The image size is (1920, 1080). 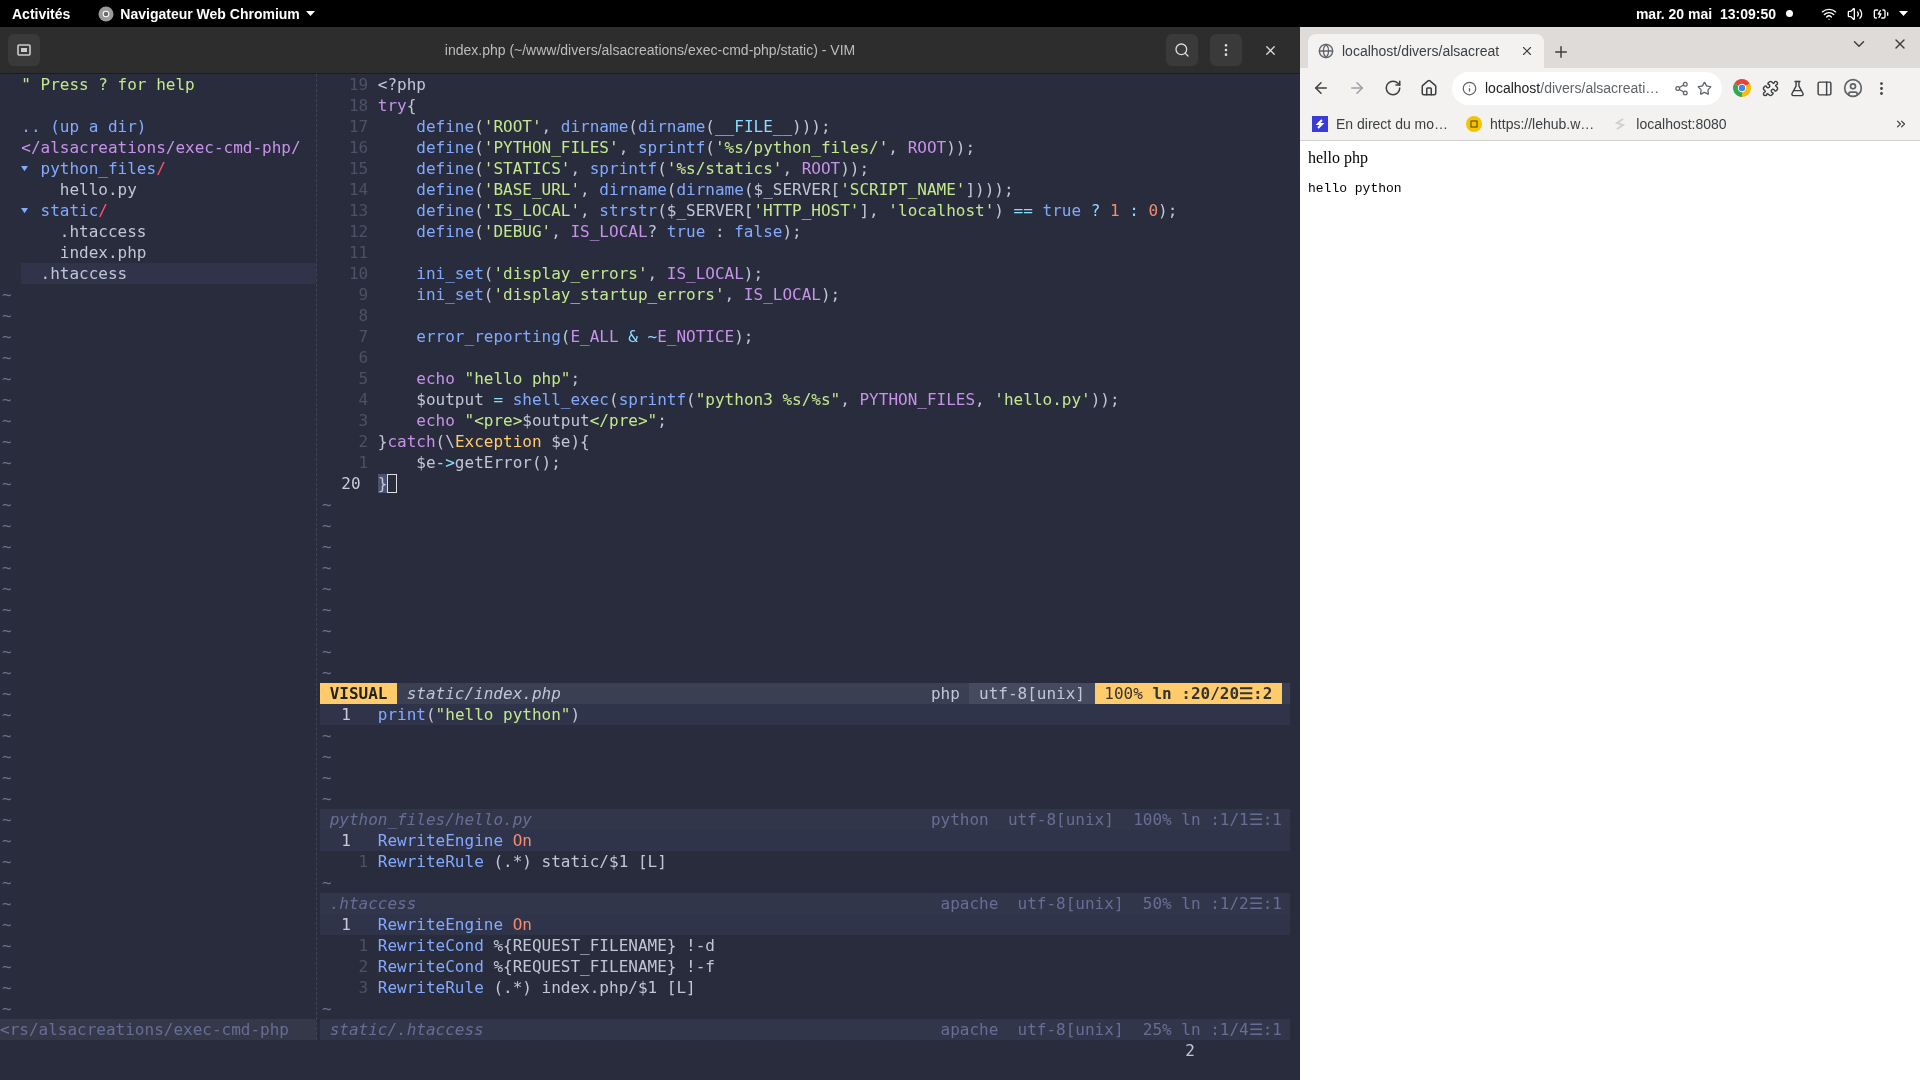 I want to click on code-line: error_reporting(E_ALL & ~E_NOTICE);, so click(x=585, y=336).